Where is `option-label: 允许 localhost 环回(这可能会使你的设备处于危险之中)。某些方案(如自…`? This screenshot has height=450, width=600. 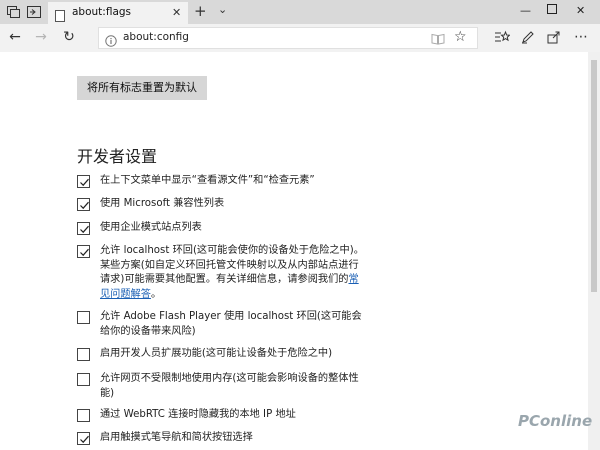
option-label: 允许 localhost 环回(这可能会使你的设备处于危险之中)。某些方案(如自… is located at coordinates (234, 273).